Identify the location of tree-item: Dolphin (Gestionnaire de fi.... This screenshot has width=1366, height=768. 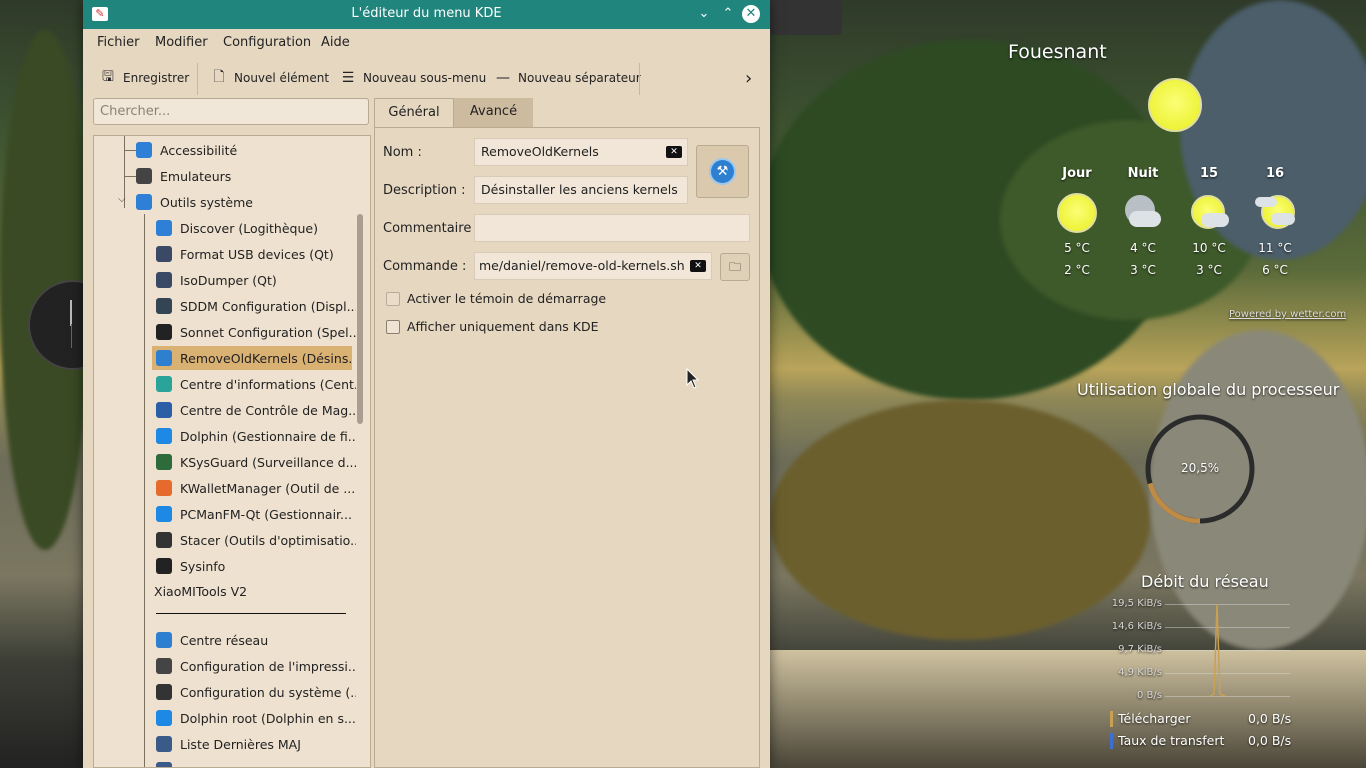
(254, 436).